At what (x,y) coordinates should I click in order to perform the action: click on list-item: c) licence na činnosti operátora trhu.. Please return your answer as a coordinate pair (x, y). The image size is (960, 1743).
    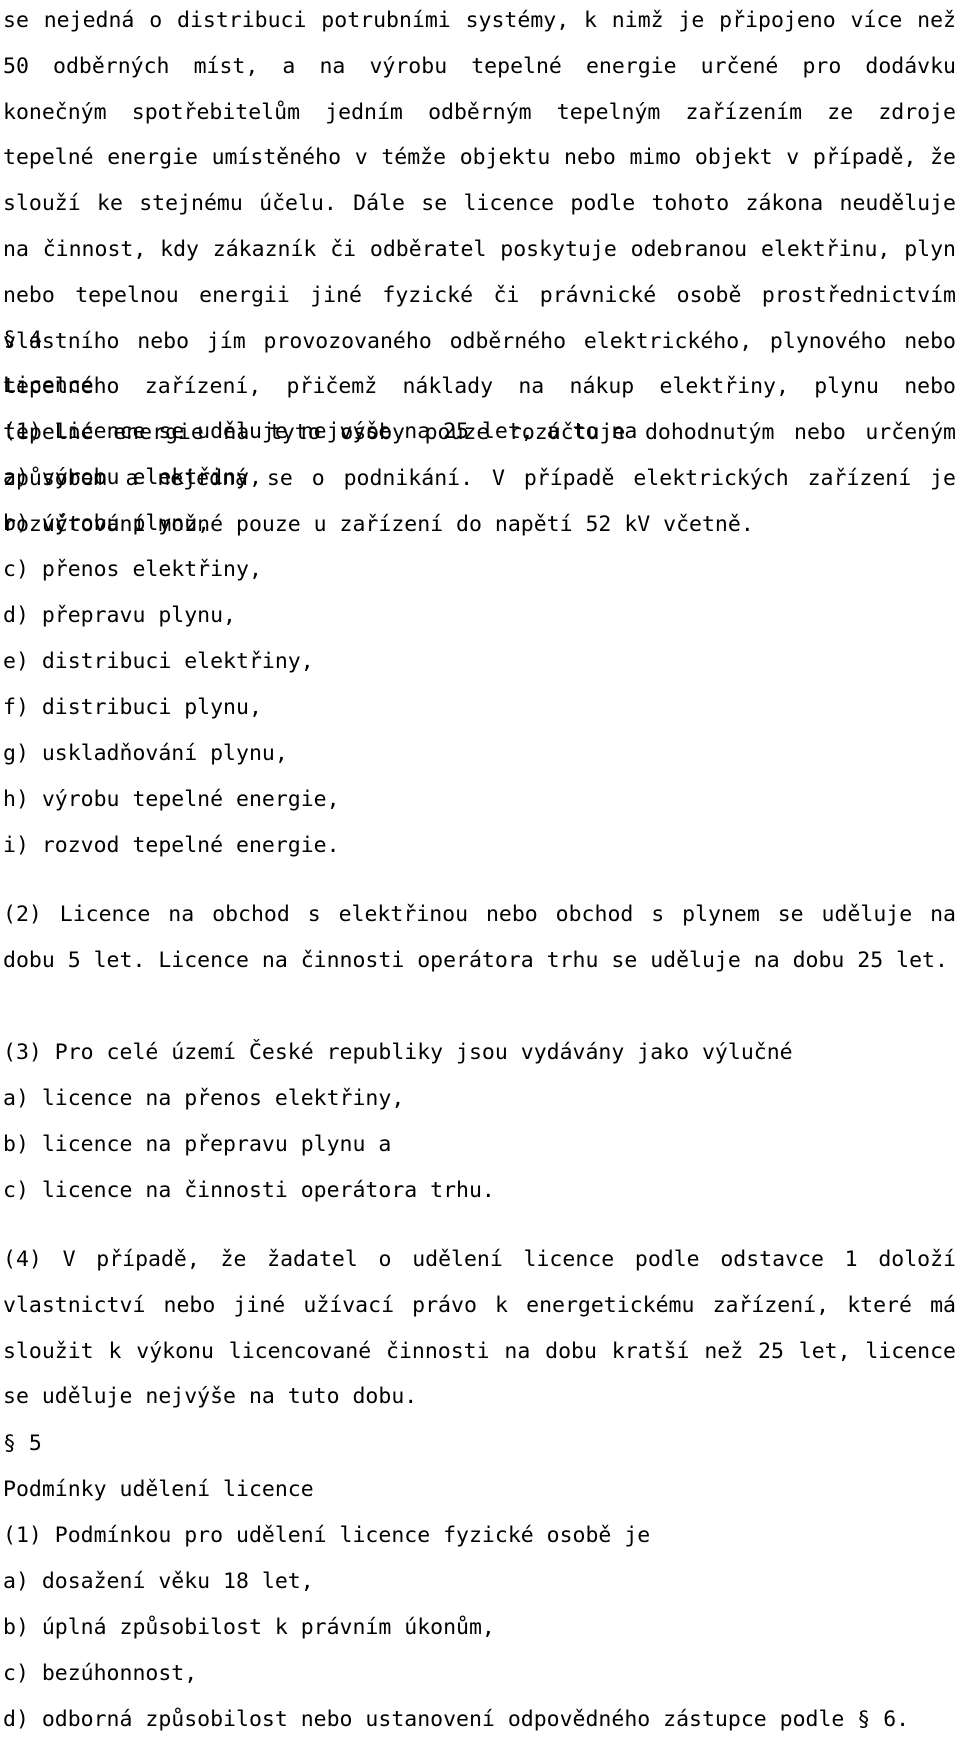
    Looking at the image, I should click on (249, 1190).